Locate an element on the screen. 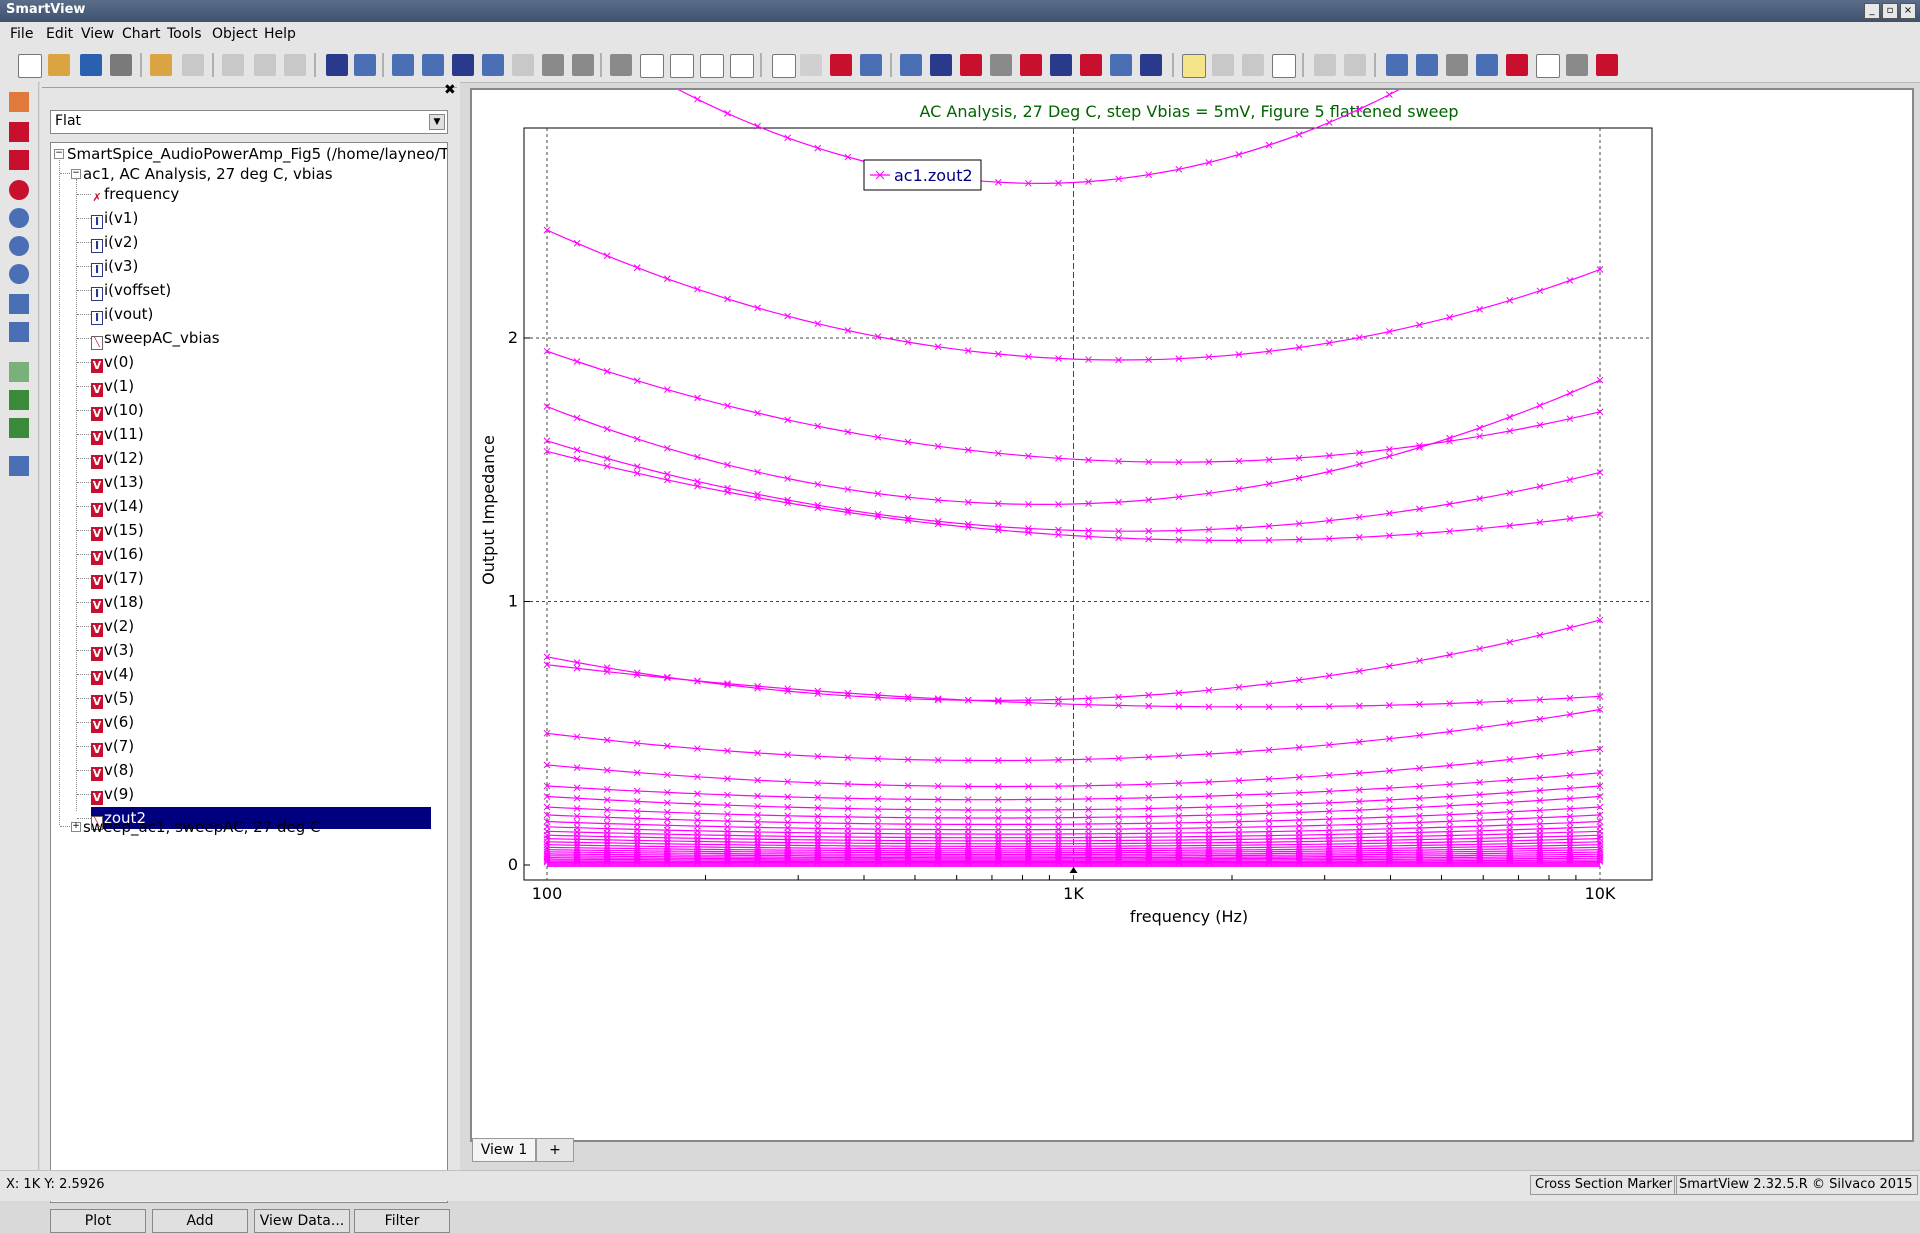  tree-group-ac1: ac1, AC Analysis, 27 deg C, vbias is located at coordinates (208, 174).